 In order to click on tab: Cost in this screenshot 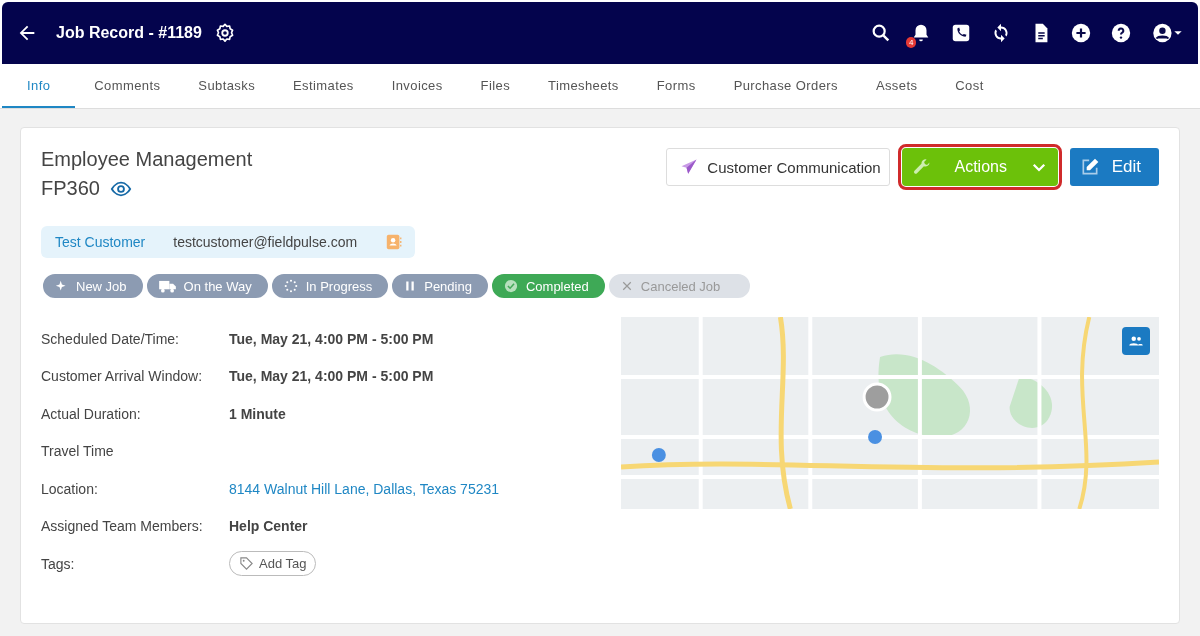, I will do `click(969, 86)`.